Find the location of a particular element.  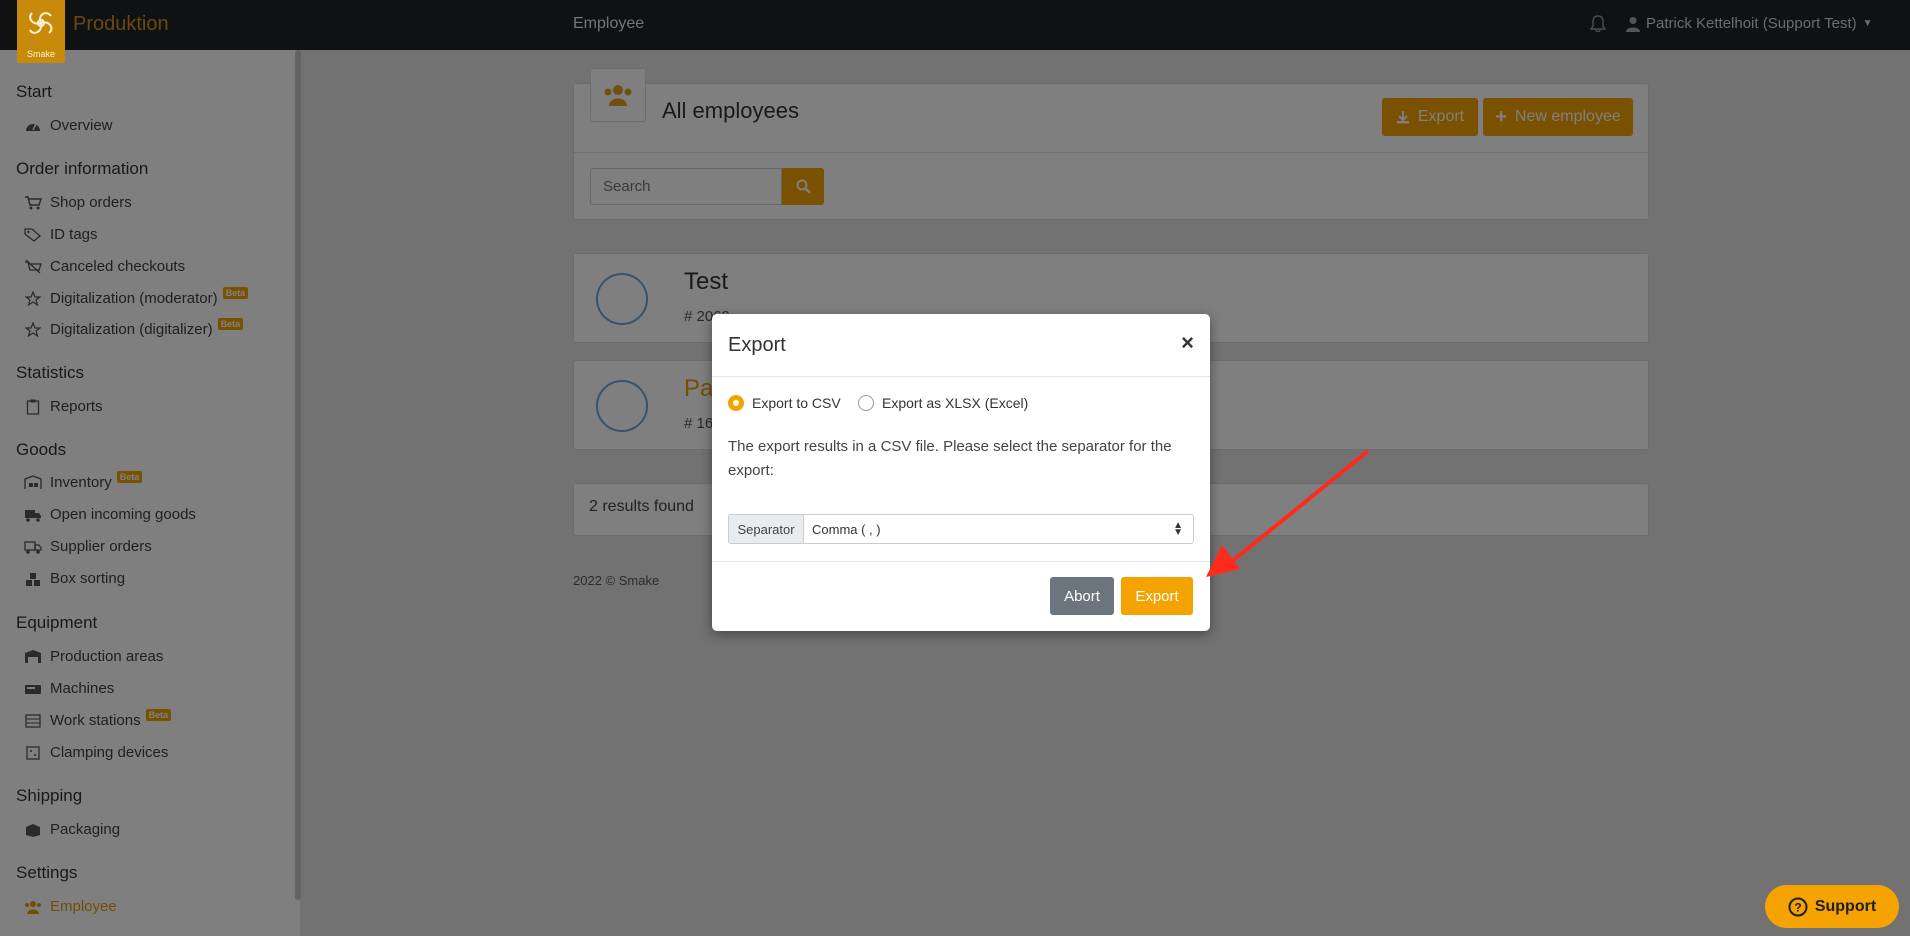

radio-csv is located at coordinates (736, 403).